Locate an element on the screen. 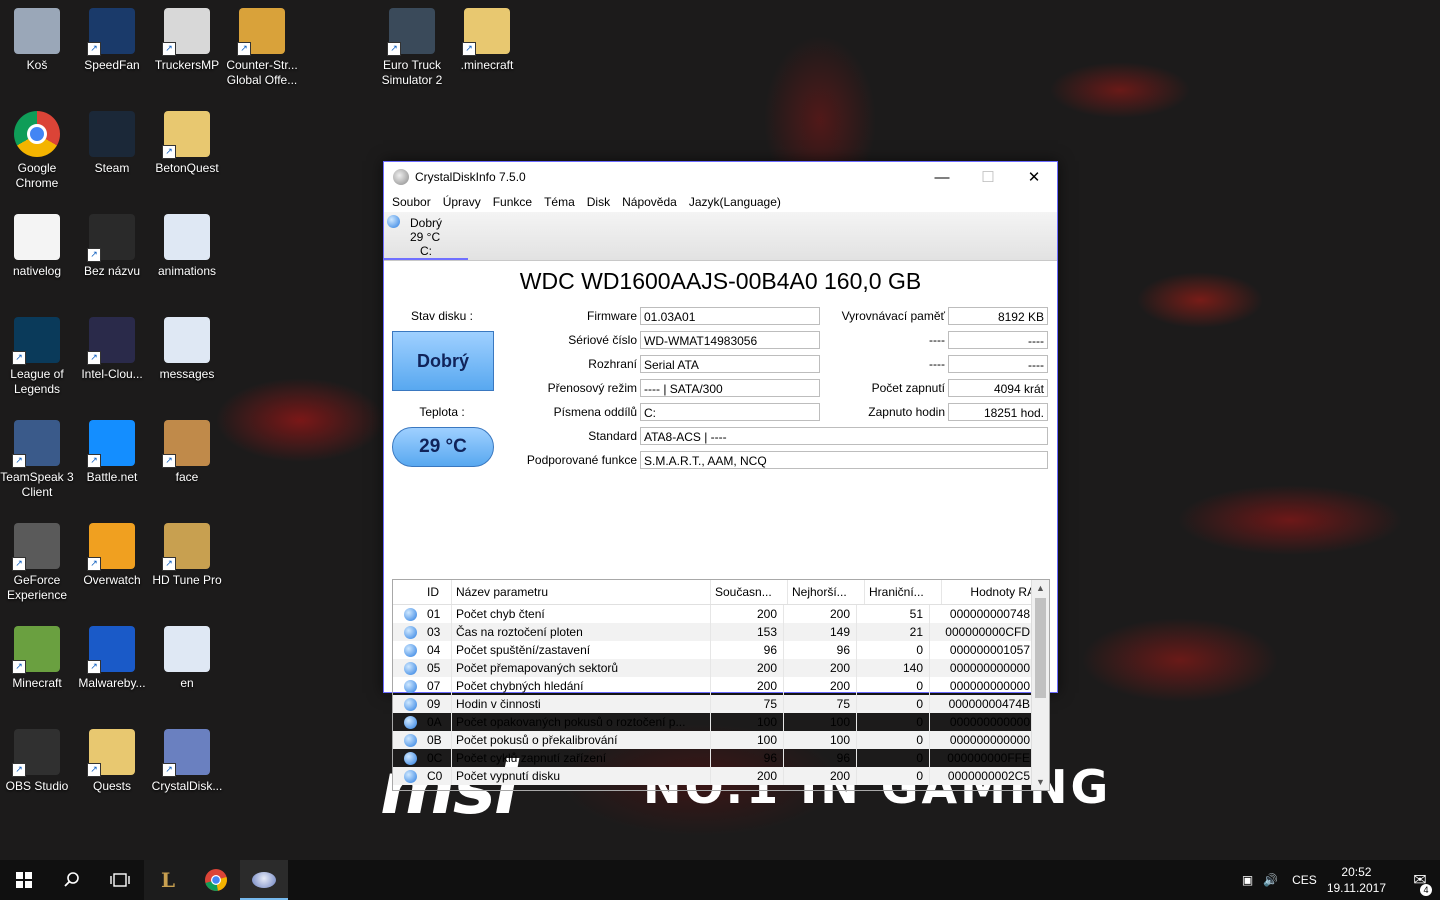 Image resolution: width=1440 pixels, height=900 pixels. desktop-icon-label: Bez názvu is located at coordinates (112, 271).